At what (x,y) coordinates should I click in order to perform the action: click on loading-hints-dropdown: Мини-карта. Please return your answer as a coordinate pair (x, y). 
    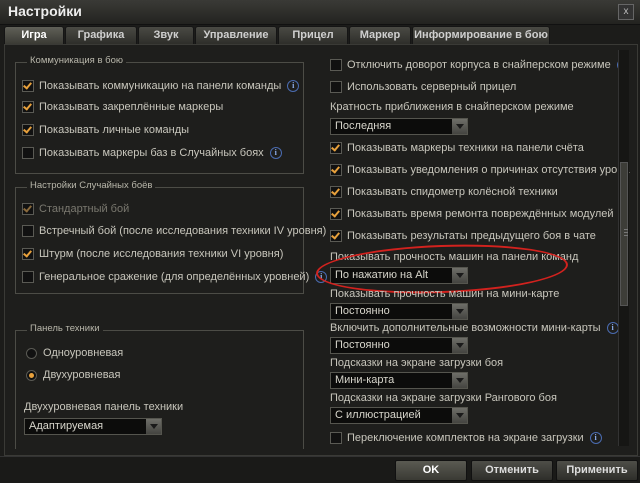
    Looking at the image, I should click on (399, 380).